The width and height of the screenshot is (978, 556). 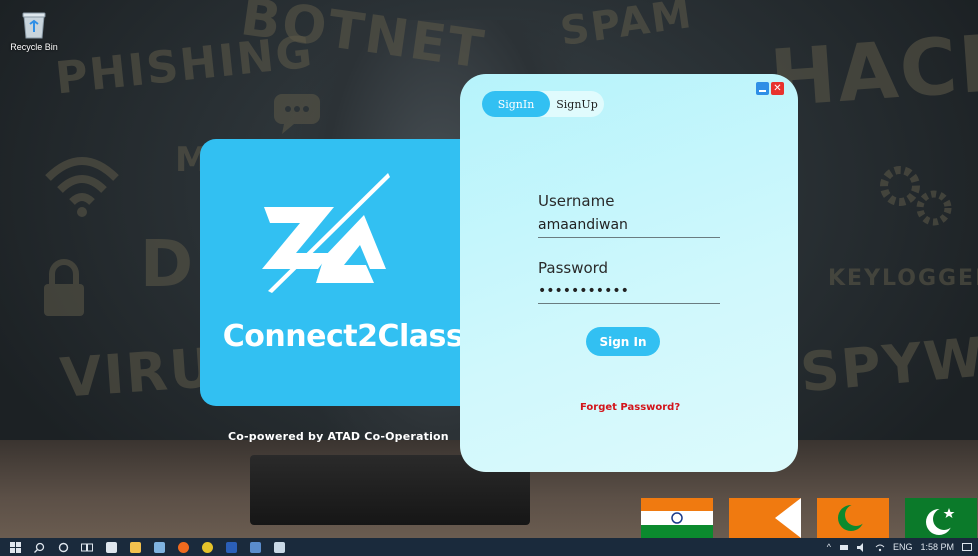 I want to click on windows-icon, so click(x=15, y=547).